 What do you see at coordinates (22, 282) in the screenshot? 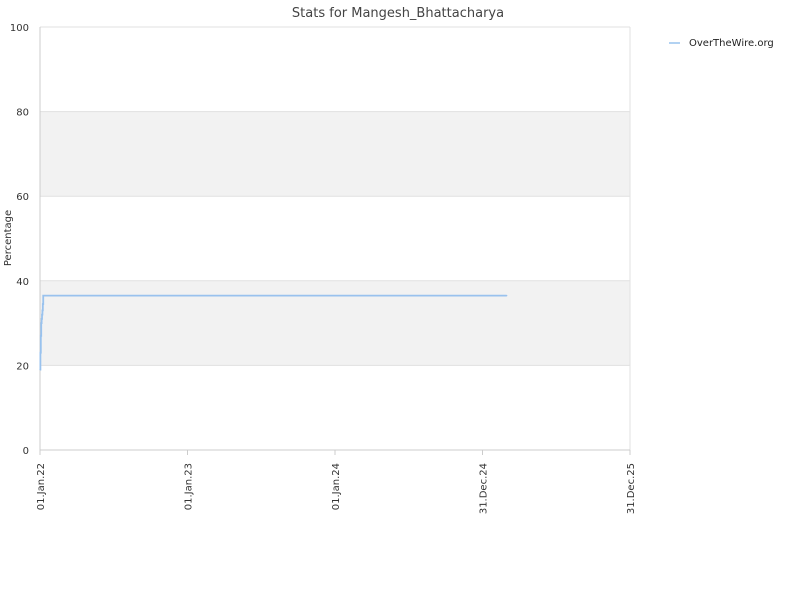
I see `y-tick-label: 40` at bounding box center [22, 282].